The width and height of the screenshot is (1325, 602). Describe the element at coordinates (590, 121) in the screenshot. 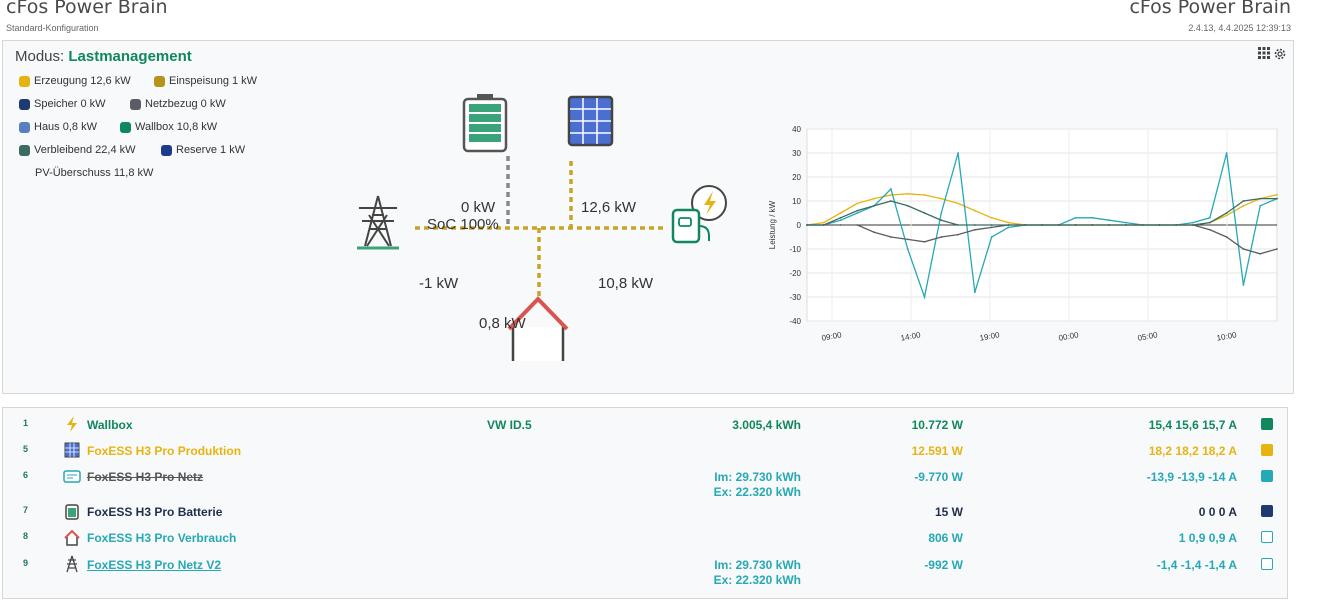

I see `solar-panel-icon` at that location.